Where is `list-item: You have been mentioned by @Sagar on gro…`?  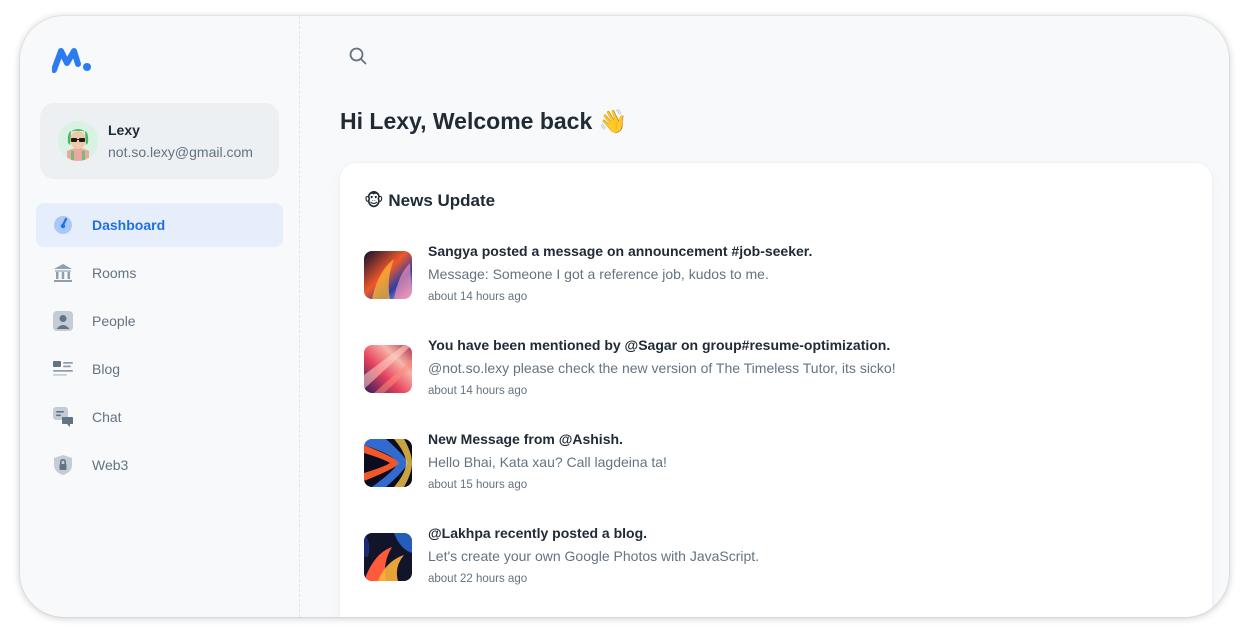
list-item: You have been mentioned by @Sagar on gro… is located at coordinates (774, 373).